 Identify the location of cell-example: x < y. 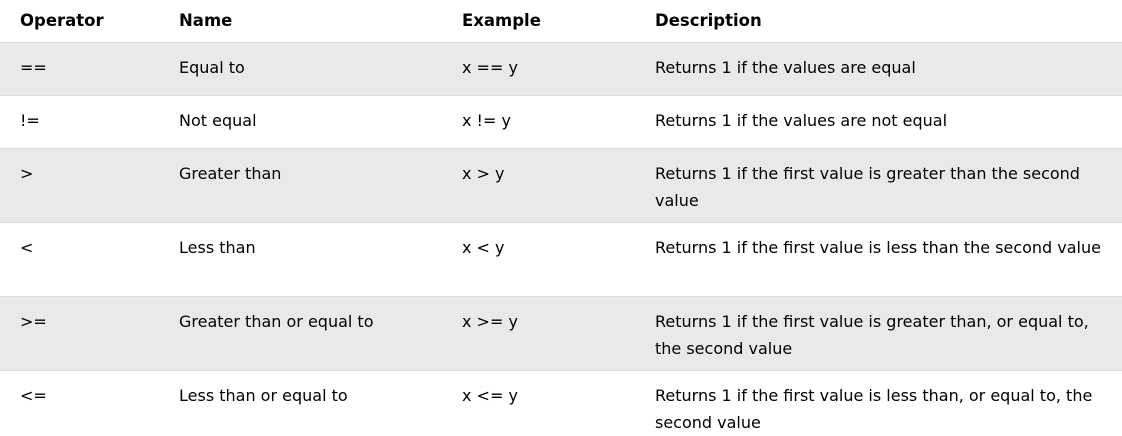
(538, 259).